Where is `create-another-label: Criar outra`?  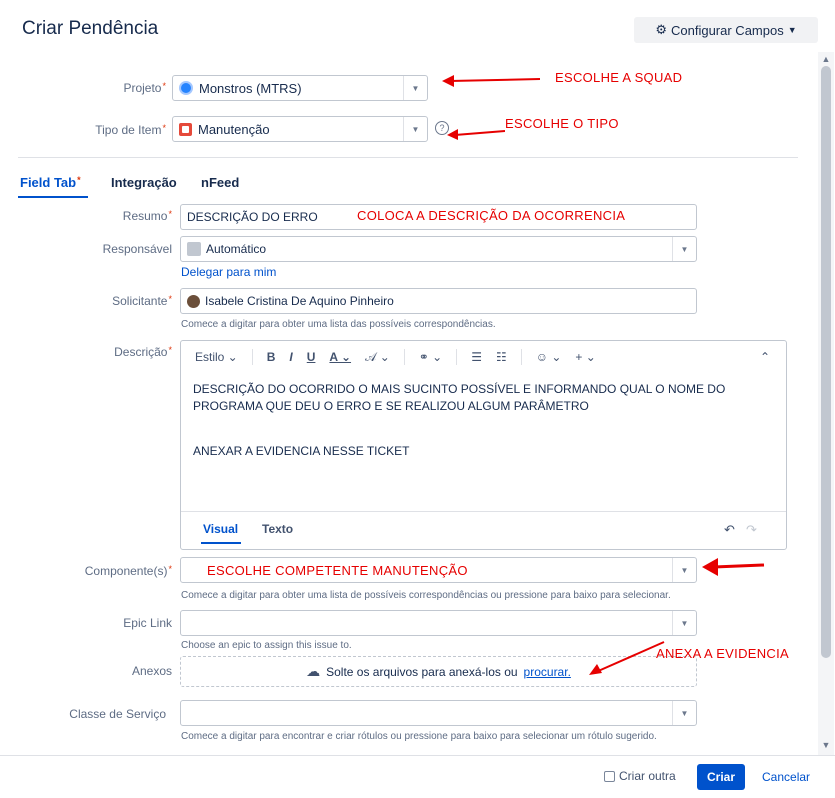 create-another-label: Criar outra is located at coordinates (647, 776).